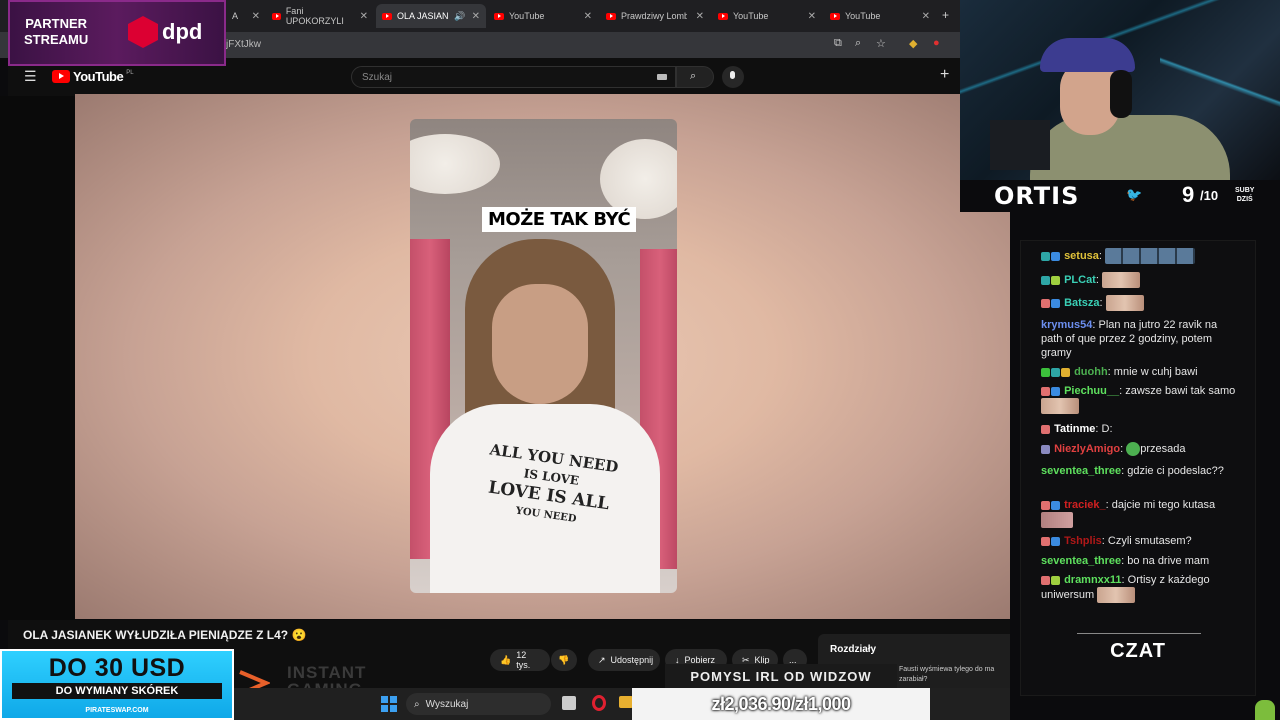 The height and width of the screenshot is (720, 1280). I want to click on new-tab-plus-icon: +, so click(945, 15).